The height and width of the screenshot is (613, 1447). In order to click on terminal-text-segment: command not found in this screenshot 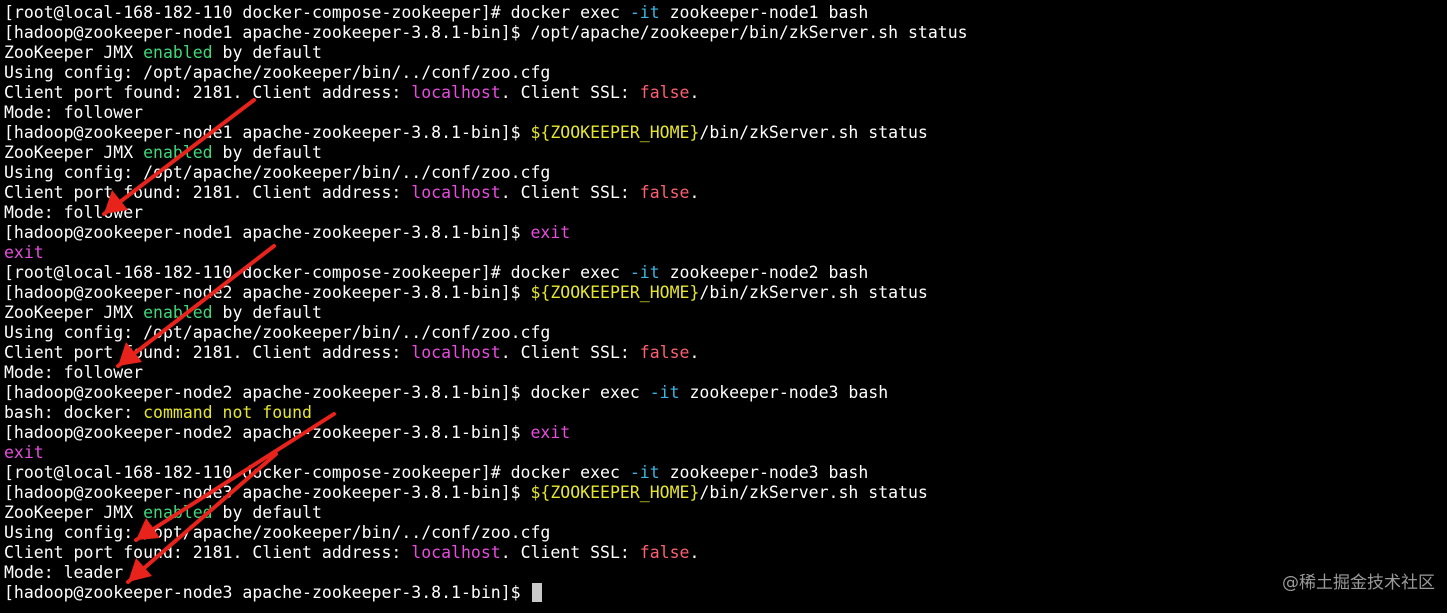, I will do `click(227, 412)`.